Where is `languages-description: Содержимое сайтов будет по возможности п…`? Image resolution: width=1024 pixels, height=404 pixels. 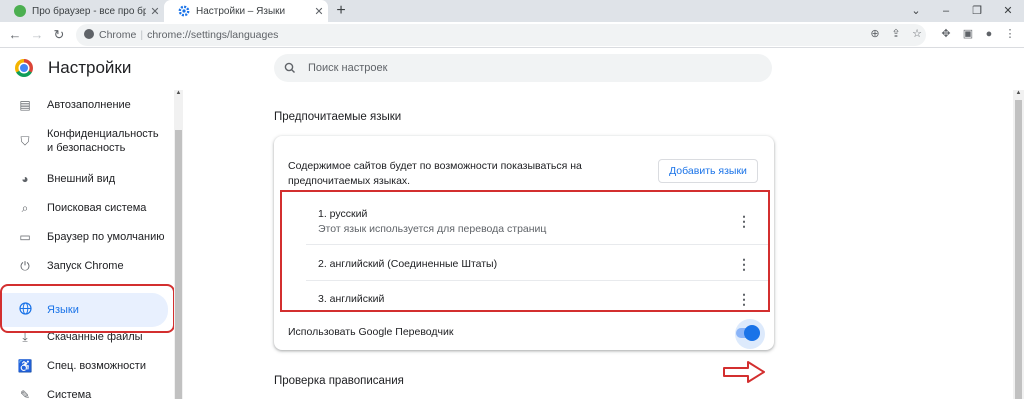 languages-description: Содержимое сайтов будет по возможности п… is located at coordinates (435, 173).